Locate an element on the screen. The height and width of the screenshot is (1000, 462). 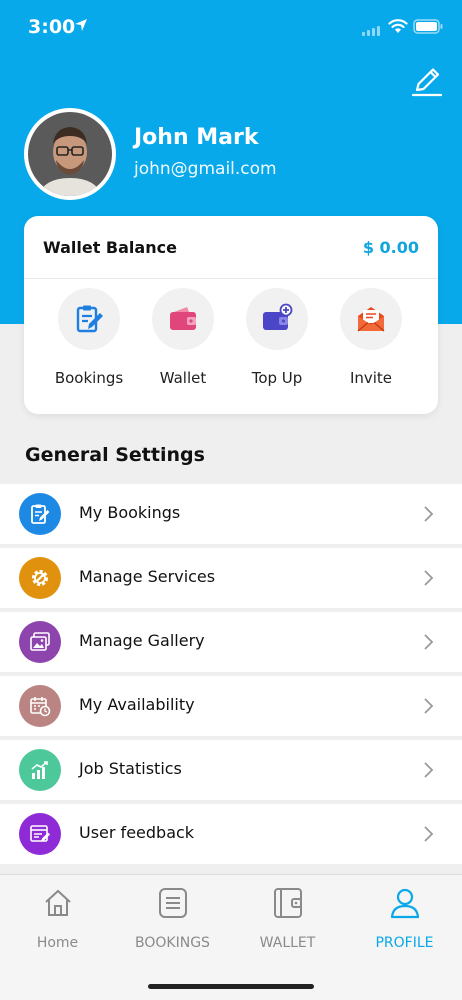
avatar is located at coordinates (70, 154).